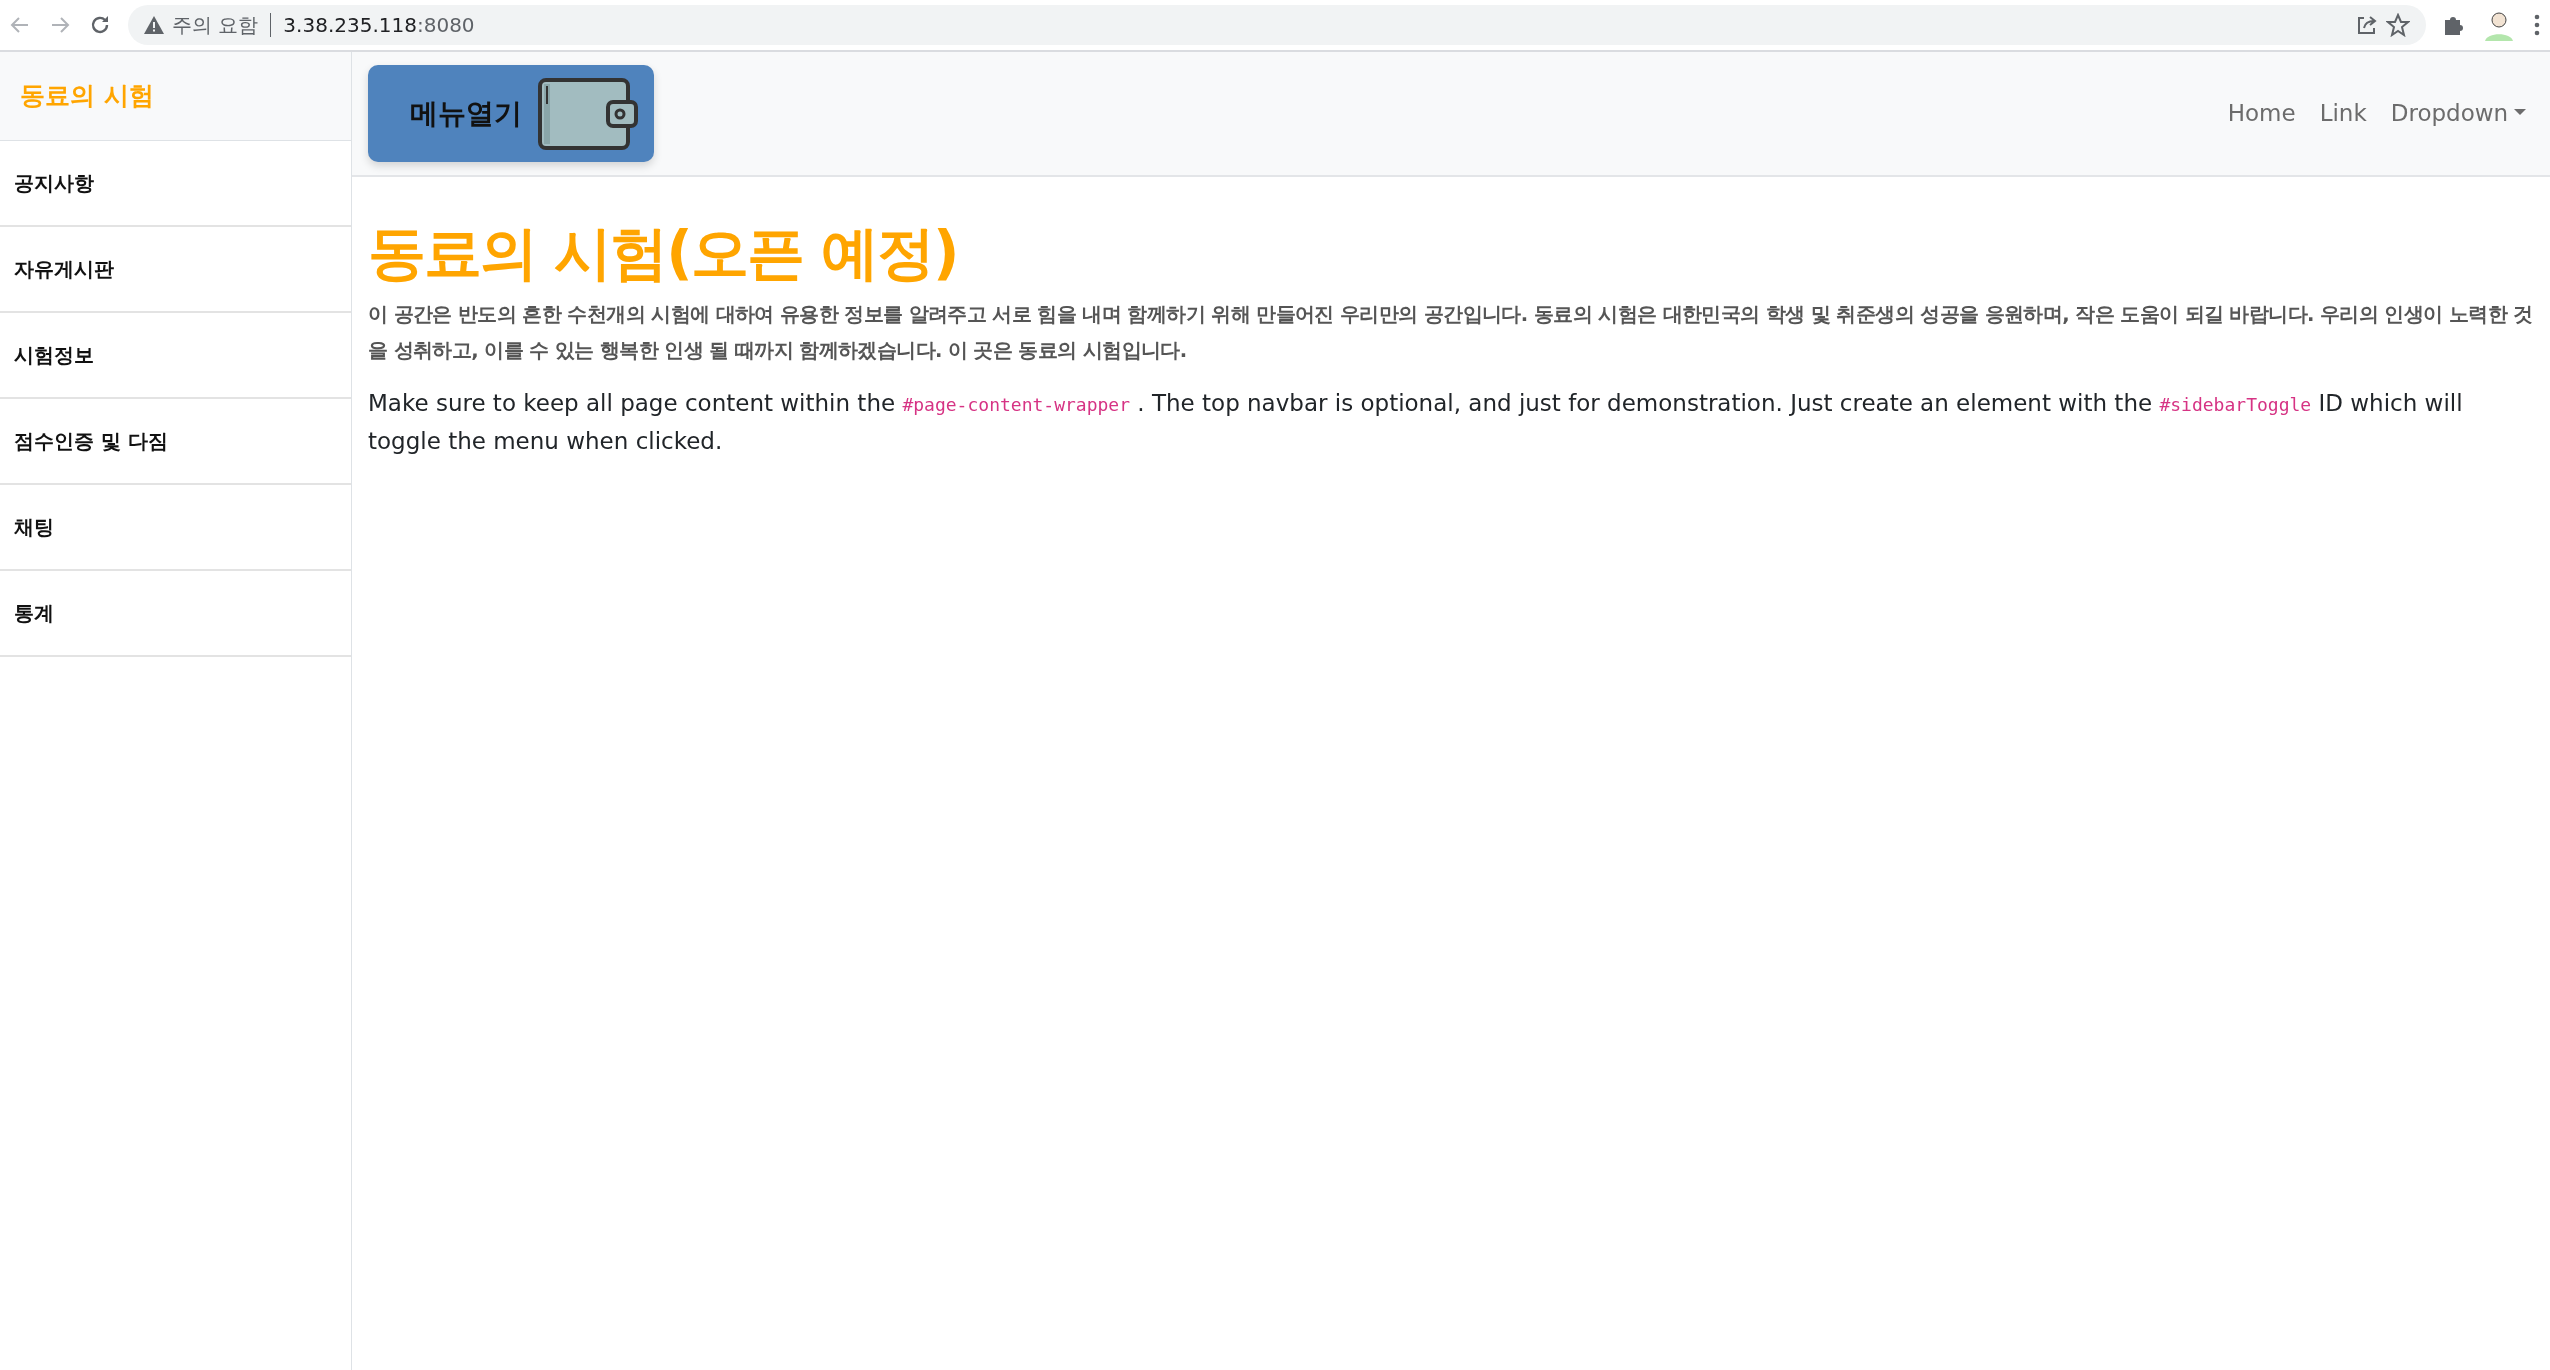  Describe the element at coordinates (175, 96) in the screenshot. I see `sidebar-heading: 동료의 시험` at that location.